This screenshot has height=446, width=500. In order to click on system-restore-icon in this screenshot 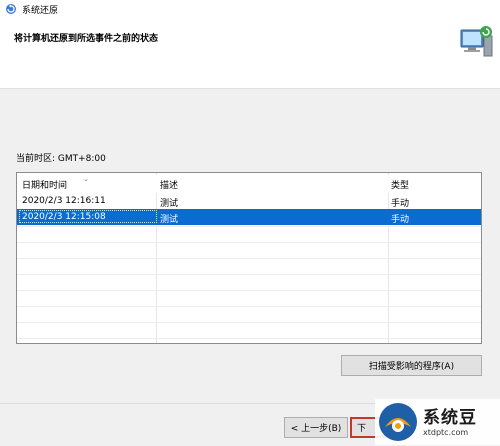, I will do `click(11, 9)`.